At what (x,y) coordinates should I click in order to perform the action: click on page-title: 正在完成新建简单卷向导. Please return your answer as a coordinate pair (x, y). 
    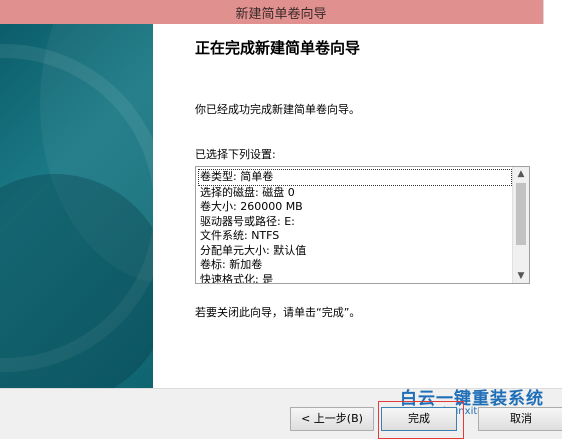
    Looking at the image, I should click on (278, 48).